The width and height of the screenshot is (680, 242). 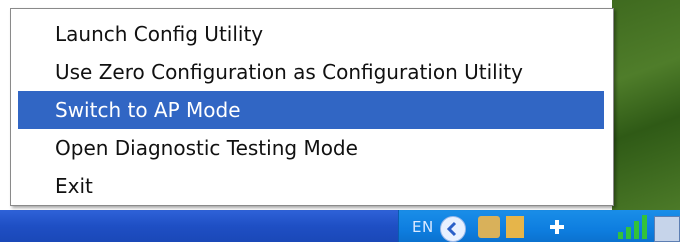 What do you see at coordinates (311, 110) in the screenshot?
I see `menu-item-switch-to-ap-mode: Switch to AP Mode` at bounding box center [311, 110].